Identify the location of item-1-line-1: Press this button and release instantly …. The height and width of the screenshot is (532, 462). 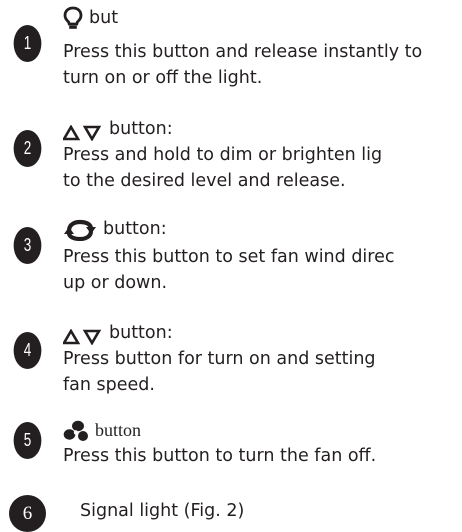
(243, 52).